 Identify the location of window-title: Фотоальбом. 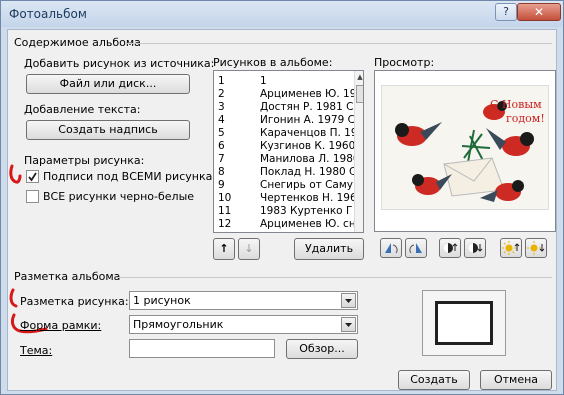
(48, 14).